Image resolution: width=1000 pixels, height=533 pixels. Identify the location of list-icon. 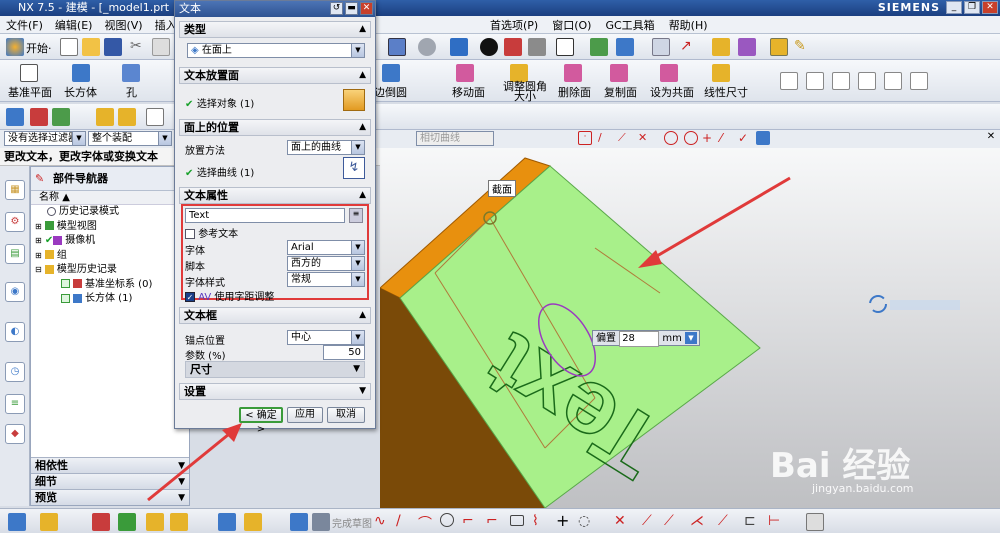
(661, 47).